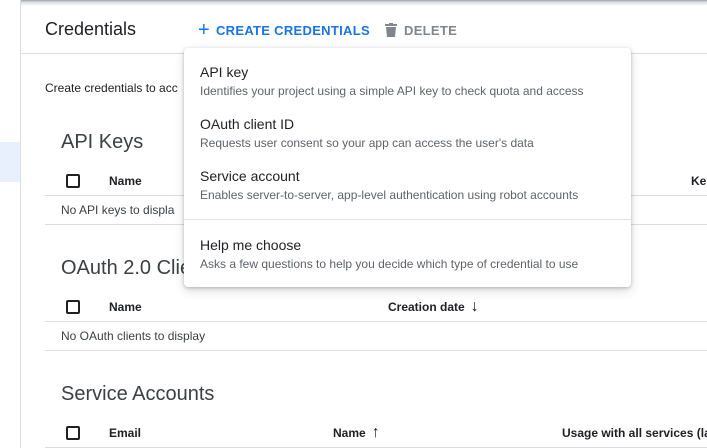 This screenshot has width=707, height=448. I want to click on arrow-up-icon: ↑, so click(375, 432).